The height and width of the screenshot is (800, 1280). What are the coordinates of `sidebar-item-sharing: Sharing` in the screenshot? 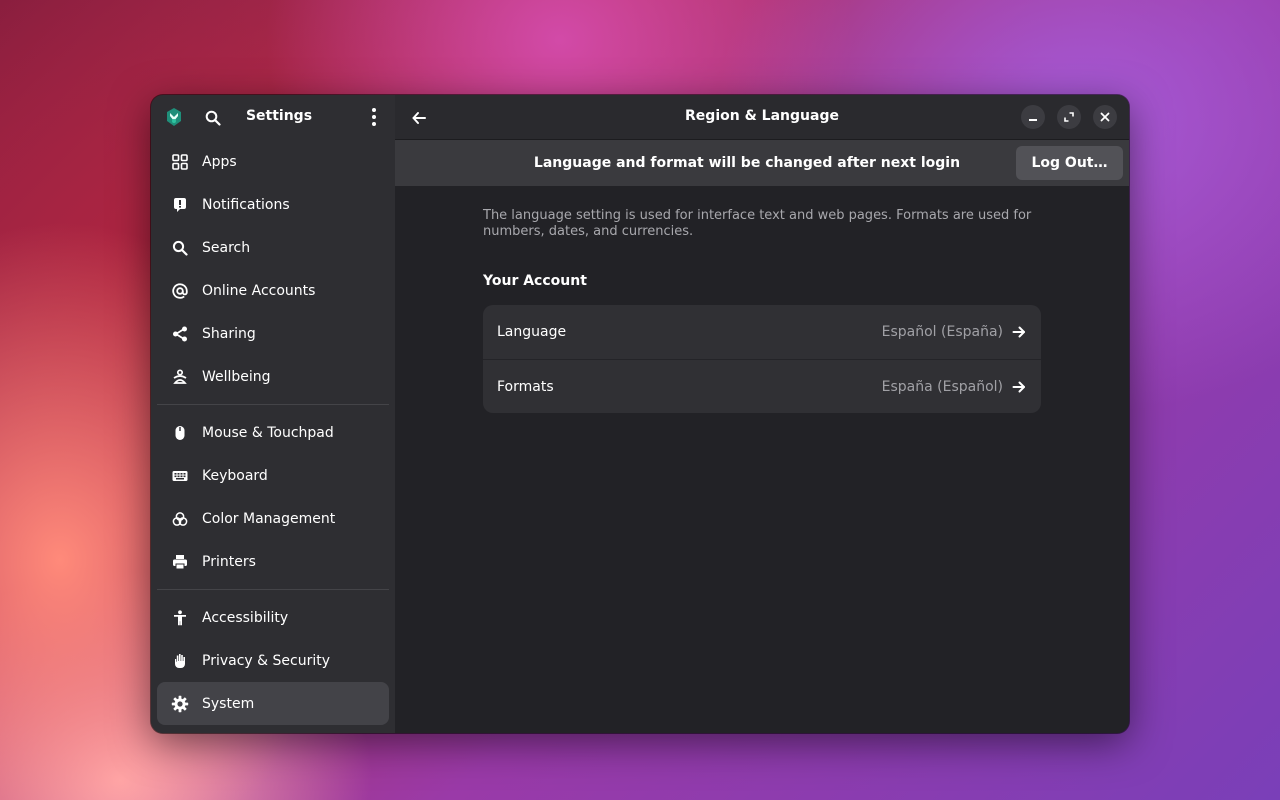 It's located at (273, 333).